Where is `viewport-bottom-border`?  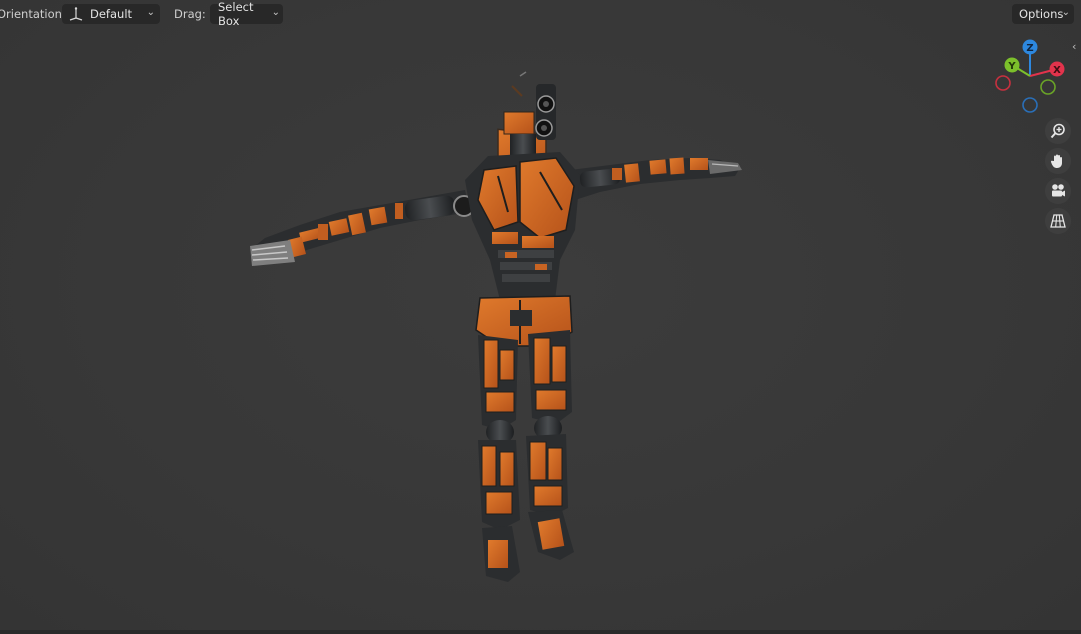 viewport-bottom-border is located at coordinates (540, 632).